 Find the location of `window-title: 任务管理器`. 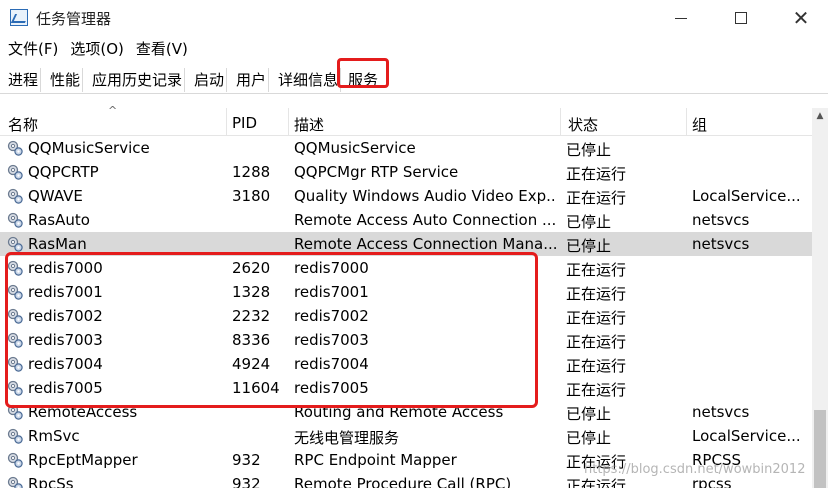

window-title: 任务管理器 is located at coordinates (74, 19).